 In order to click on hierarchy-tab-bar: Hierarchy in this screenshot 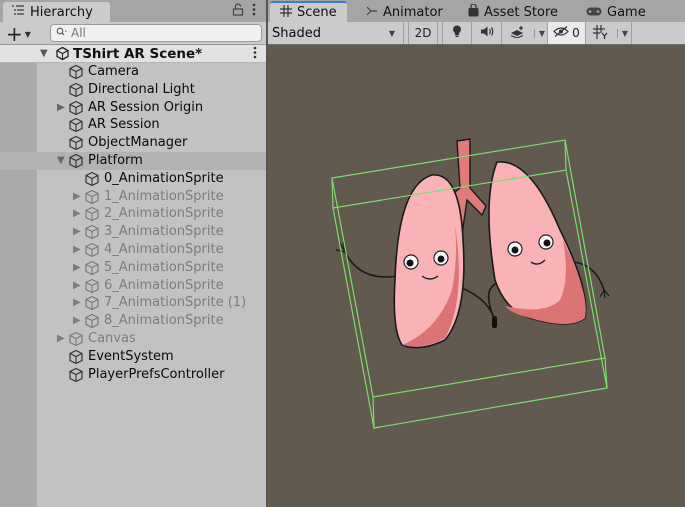, I will do `click(133, 11)`.